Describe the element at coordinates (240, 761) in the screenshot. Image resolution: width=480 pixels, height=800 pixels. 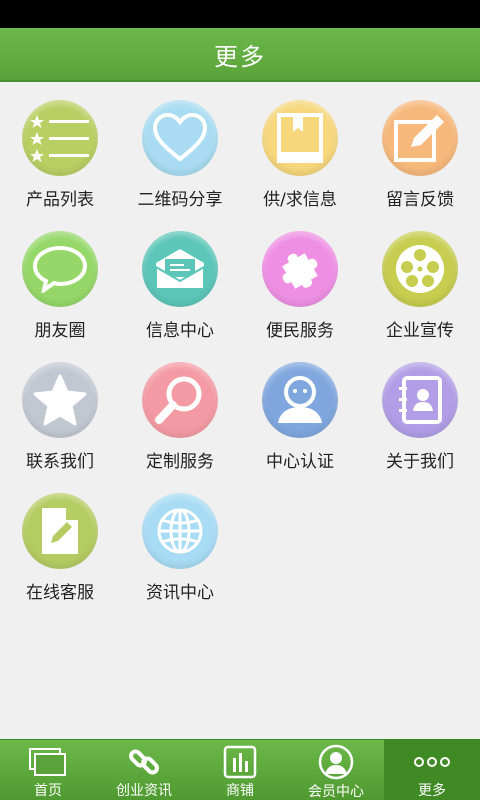
I see `bar-chart-icon` at that location.